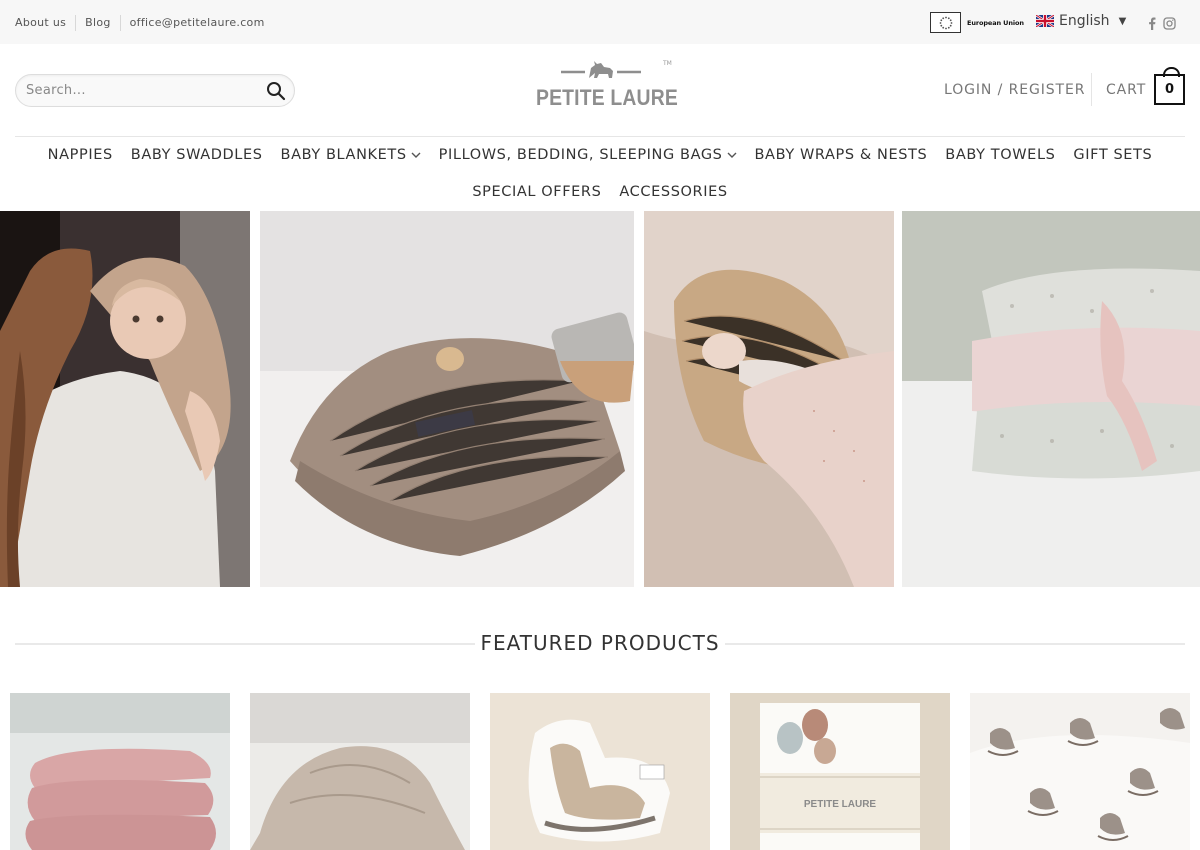 The height and width of the screenshot is (850, 1200). I want to click on nav-item-baby-wraps: BABY WRAPS & NESTS, so click(841, 155).